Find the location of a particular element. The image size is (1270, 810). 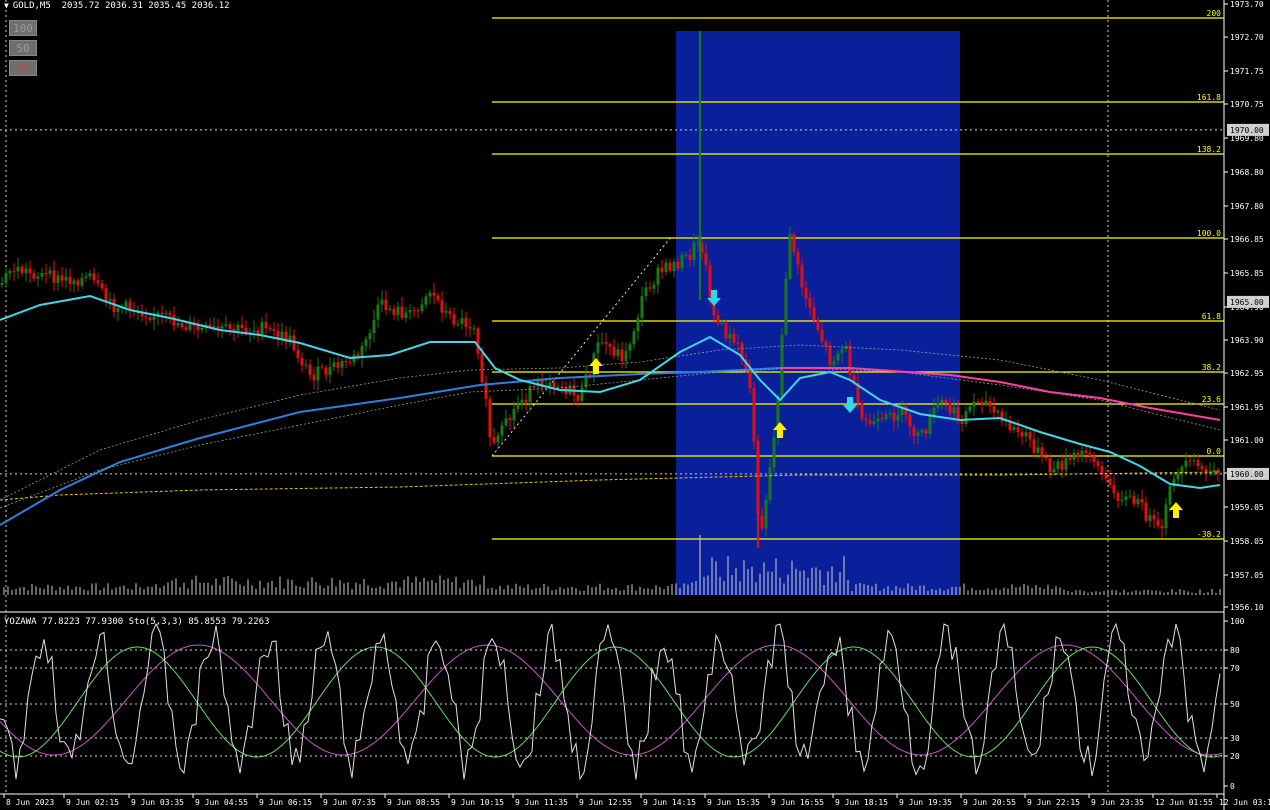

time-axis-label: 9 Jun 03:35 is located at coordinates (157, 802).